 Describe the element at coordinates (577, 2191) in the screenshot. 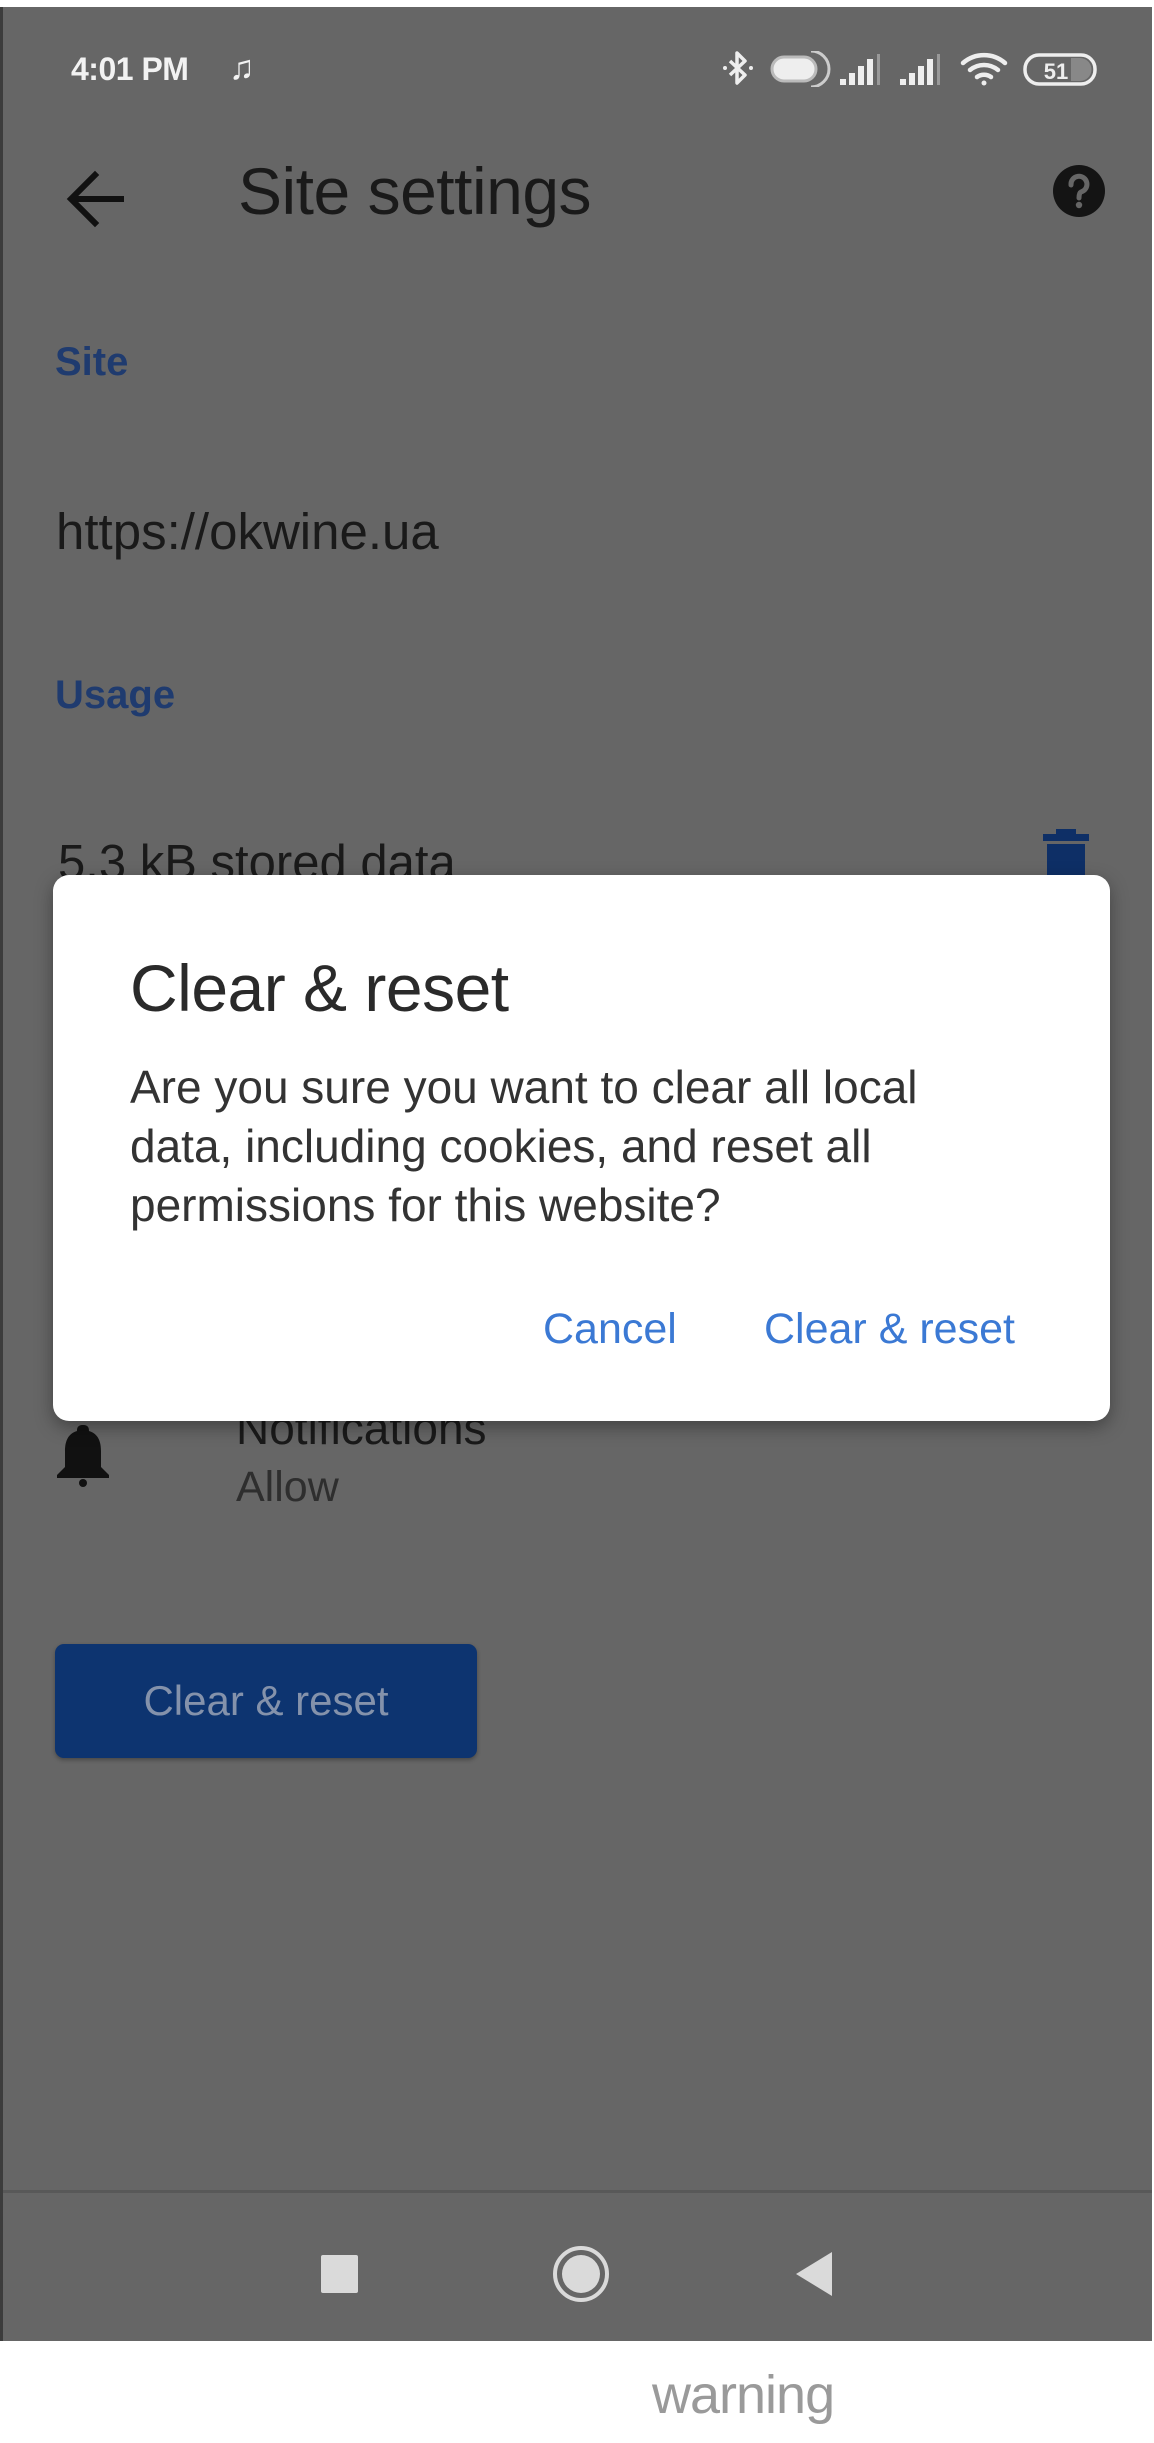

I see `nav-bar-divider` at that location.